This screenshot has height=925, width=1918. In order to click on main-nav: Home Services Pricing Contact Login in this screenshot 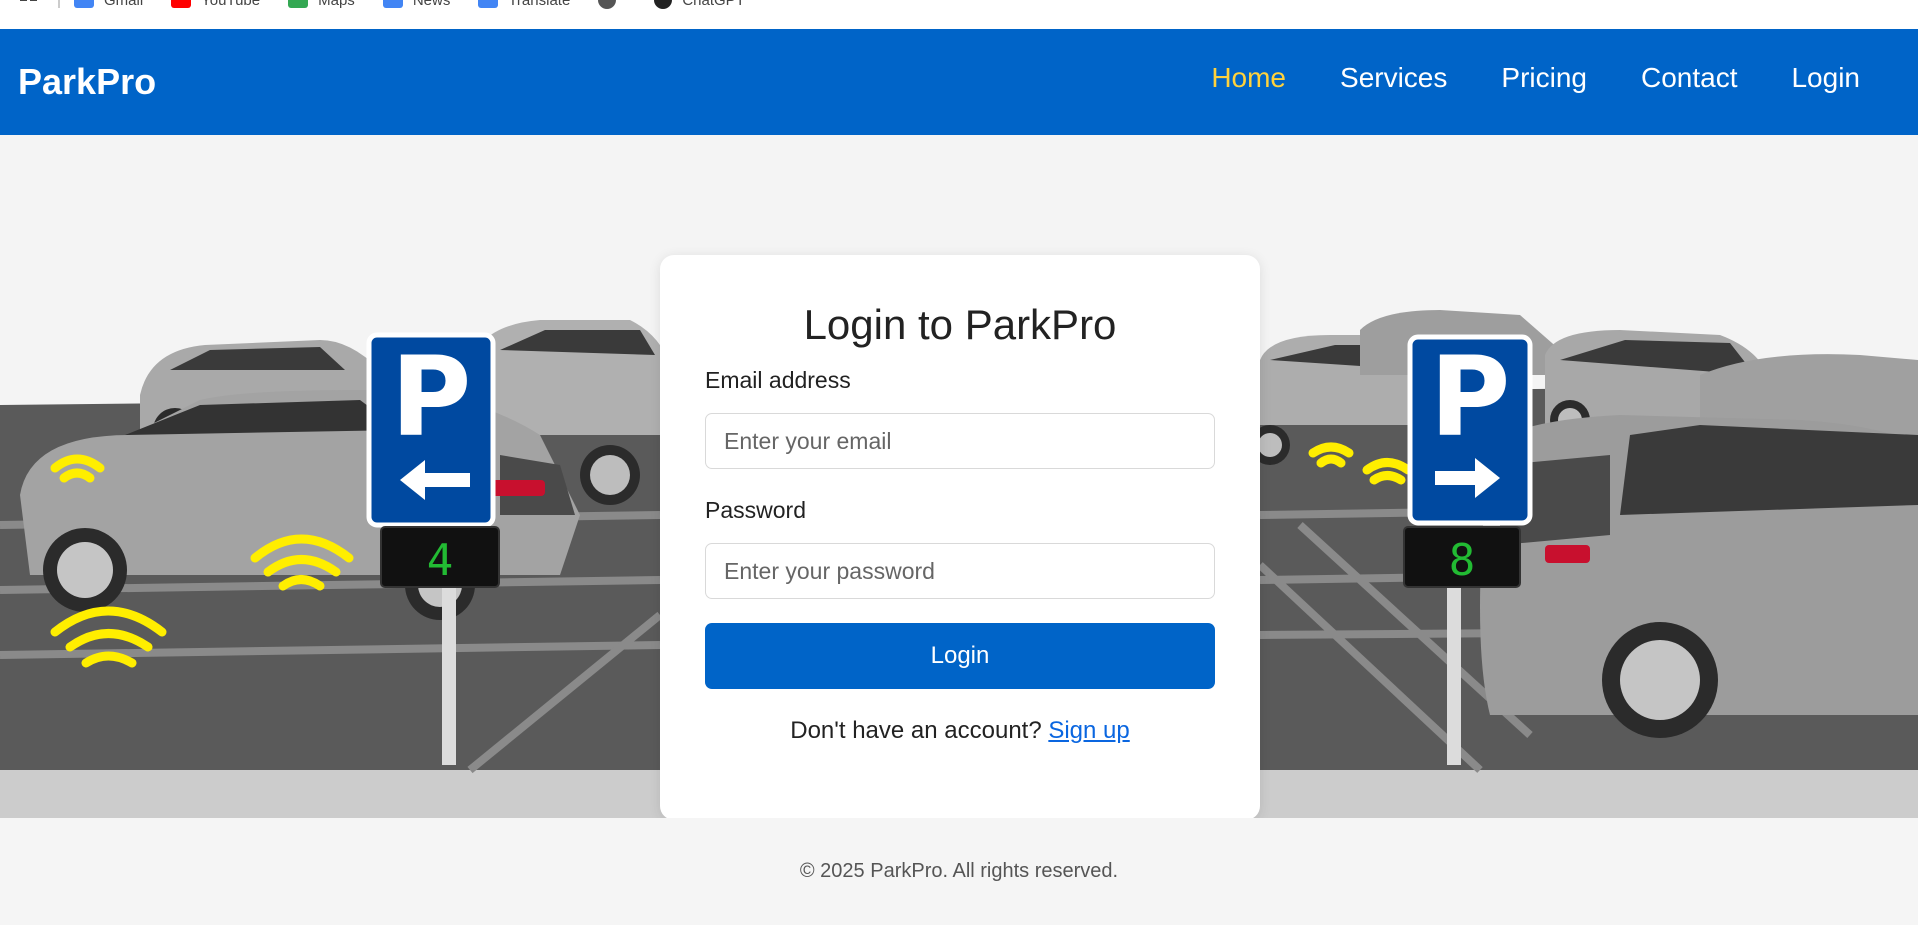, I will do `click(1508, 78)`.